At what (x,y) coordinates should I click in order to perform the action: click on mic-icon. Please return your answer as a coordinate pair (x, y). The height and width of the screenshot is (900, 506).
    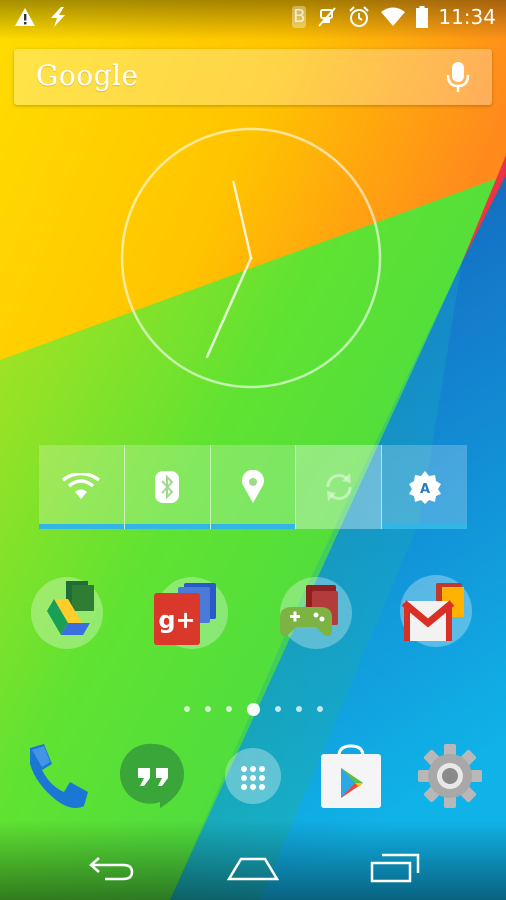
    Looking at the image, I should click on (458, 77).